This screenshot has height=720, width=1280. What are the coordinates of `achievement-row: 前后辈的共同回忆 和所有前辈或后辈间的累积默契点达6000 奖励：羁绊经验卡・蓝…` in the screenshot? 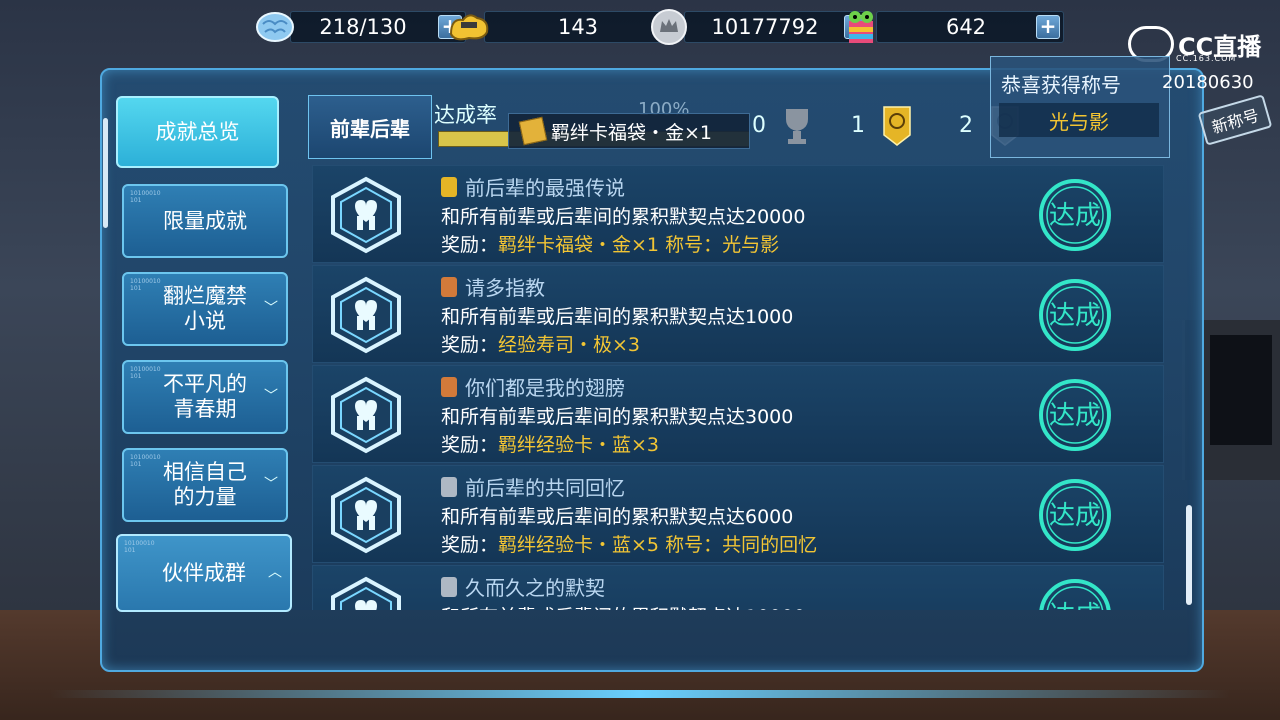 It's located at (738, 514).